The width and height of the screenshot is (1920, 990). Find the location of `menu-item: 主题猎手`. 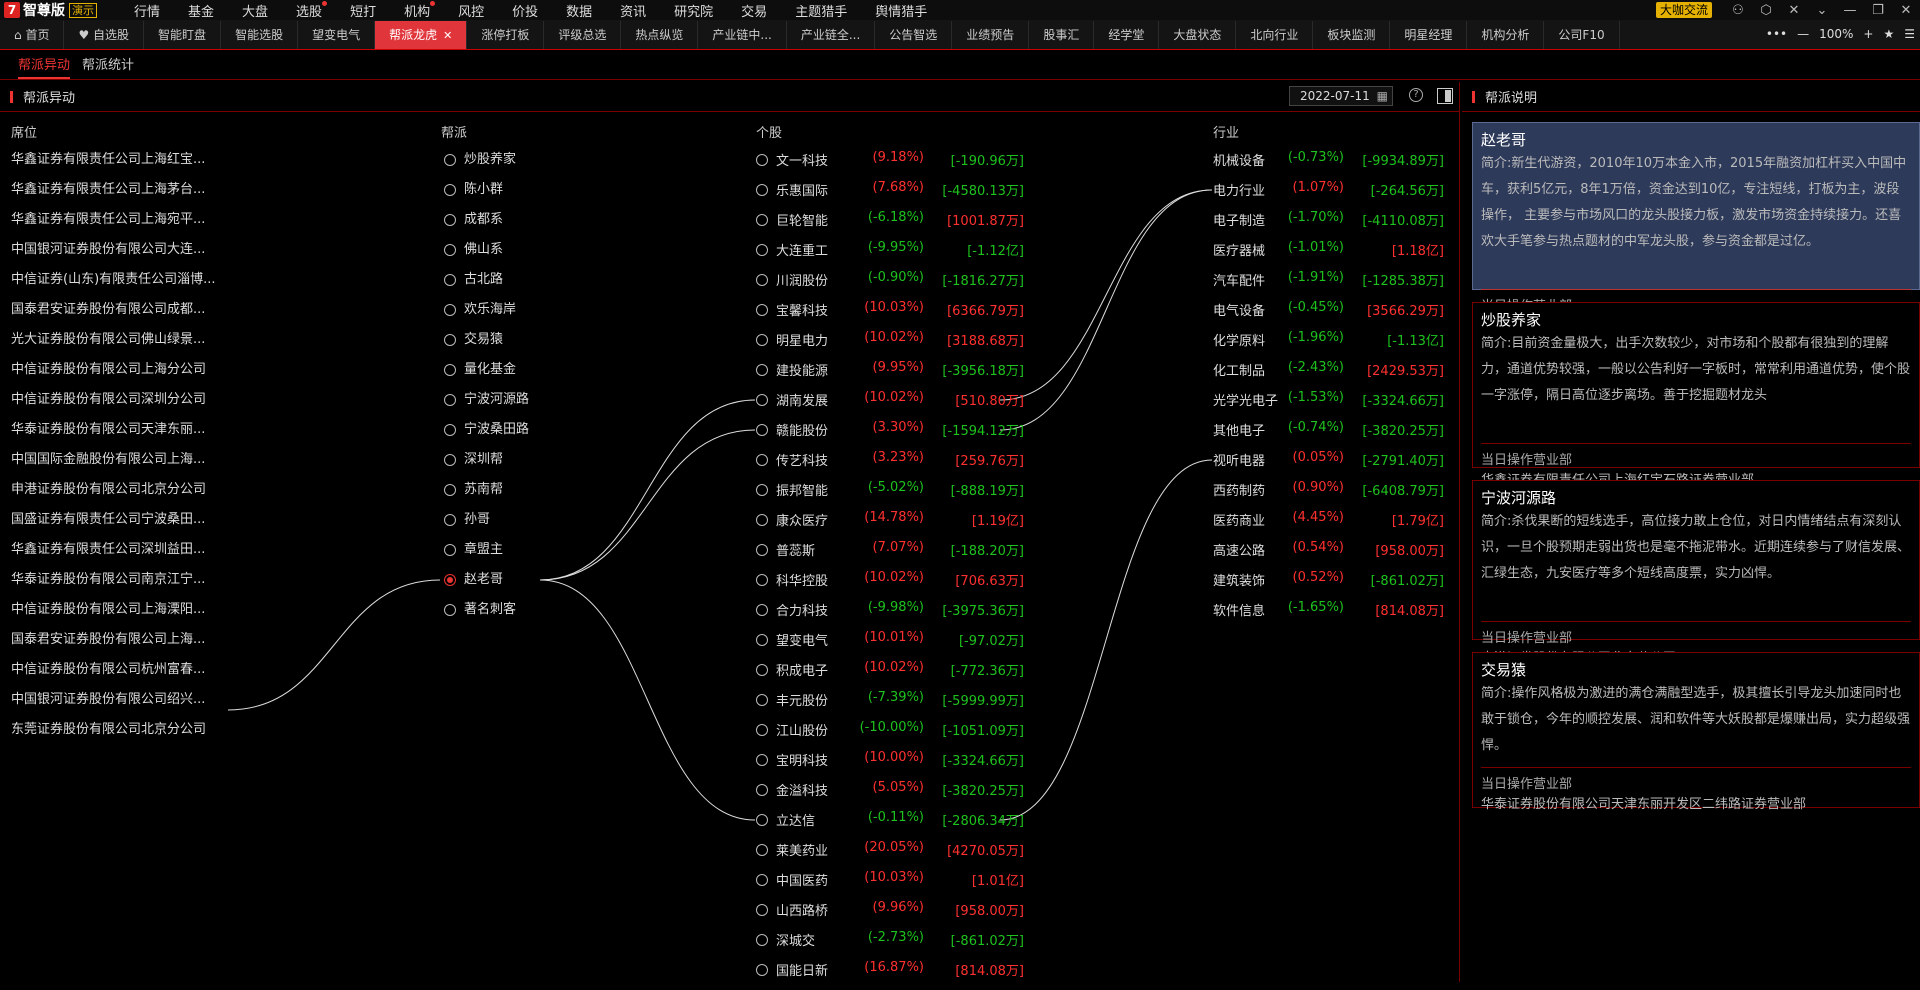

menu-item: 主题猎手 is located at coordinates (821, 10).